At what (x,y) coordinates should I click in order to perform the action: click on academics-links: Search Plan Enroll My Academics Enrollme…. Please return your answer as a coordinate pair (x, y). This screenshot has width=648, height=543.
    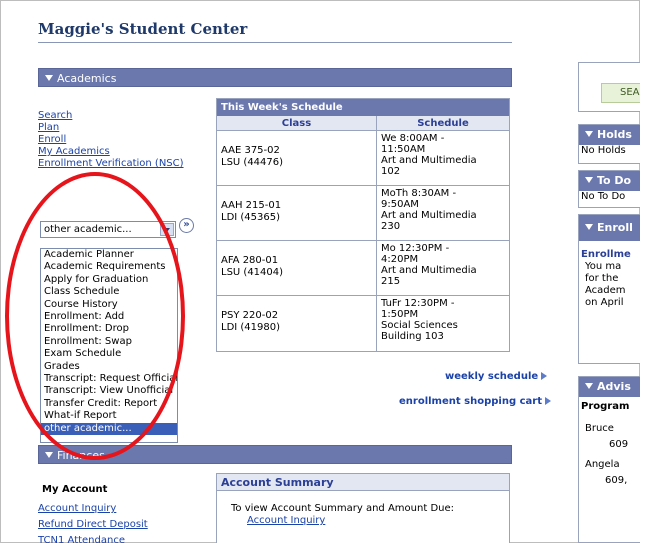
    Looking at the image, I should click on (111, 140).